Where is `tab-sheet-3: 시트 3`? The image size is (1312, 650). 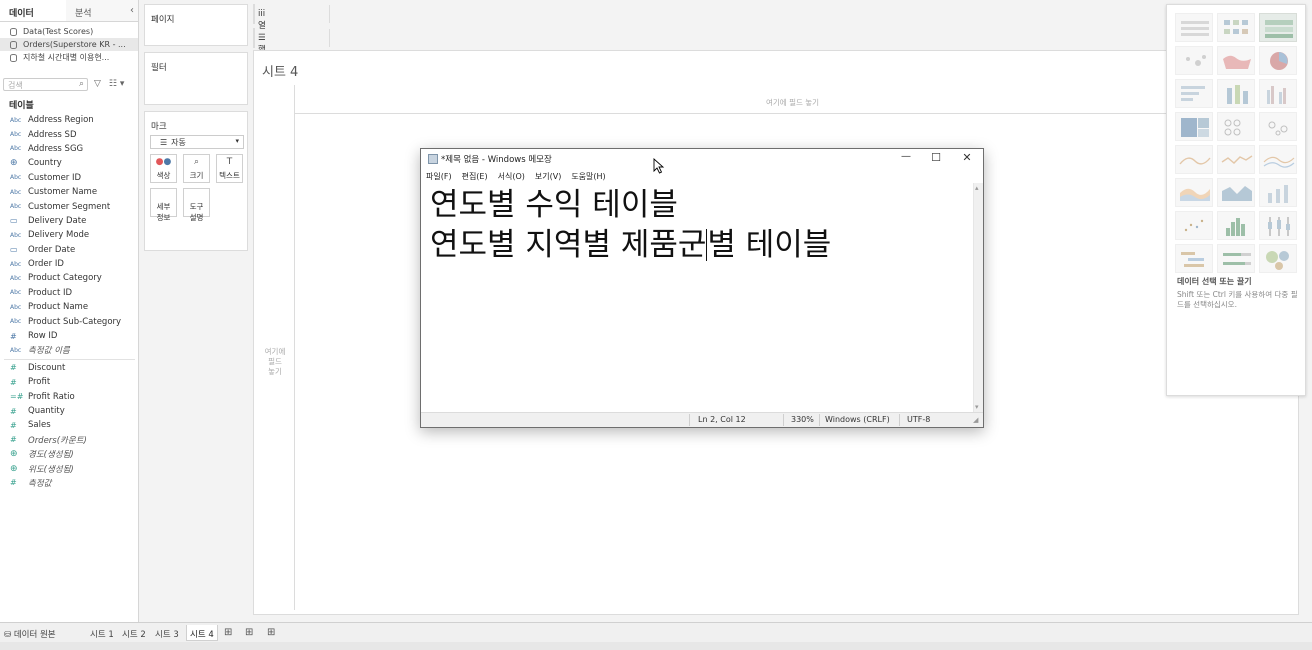
tab-sheet-3: 시트 3 is located at coordinates (167, 633).